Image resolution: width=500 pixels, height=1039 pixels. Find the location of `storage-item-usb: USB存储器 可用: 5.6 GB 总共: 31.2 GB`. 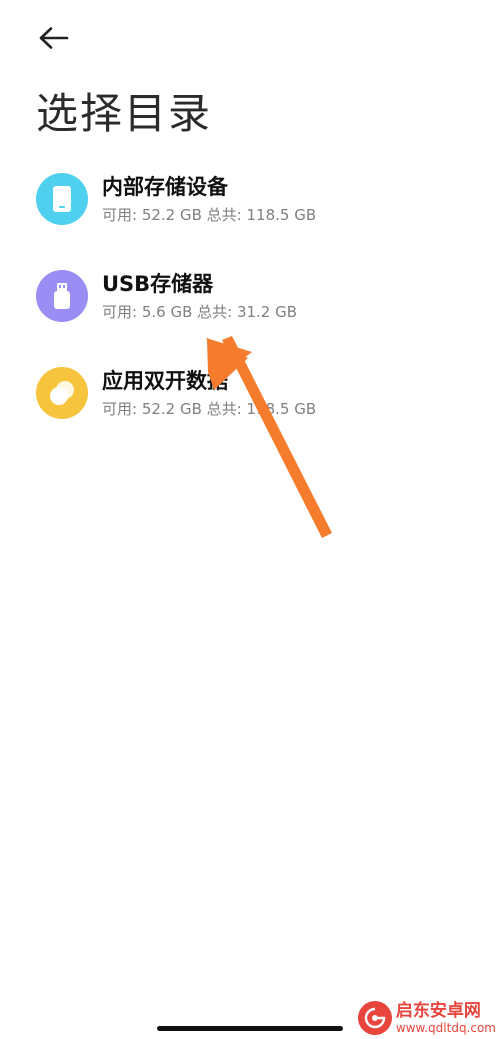

storage-item-usb: USB存储器 可用: 5.6 GB 总共: 31.2 GB is located at coordinates (250, 295).